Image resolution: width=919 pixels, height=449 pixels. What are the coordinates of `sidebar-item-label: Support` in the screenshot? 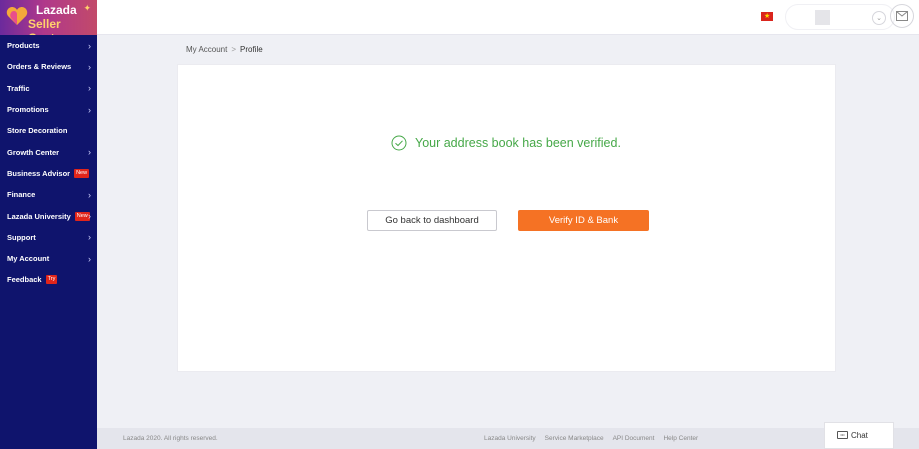 It's located at (21, 237).